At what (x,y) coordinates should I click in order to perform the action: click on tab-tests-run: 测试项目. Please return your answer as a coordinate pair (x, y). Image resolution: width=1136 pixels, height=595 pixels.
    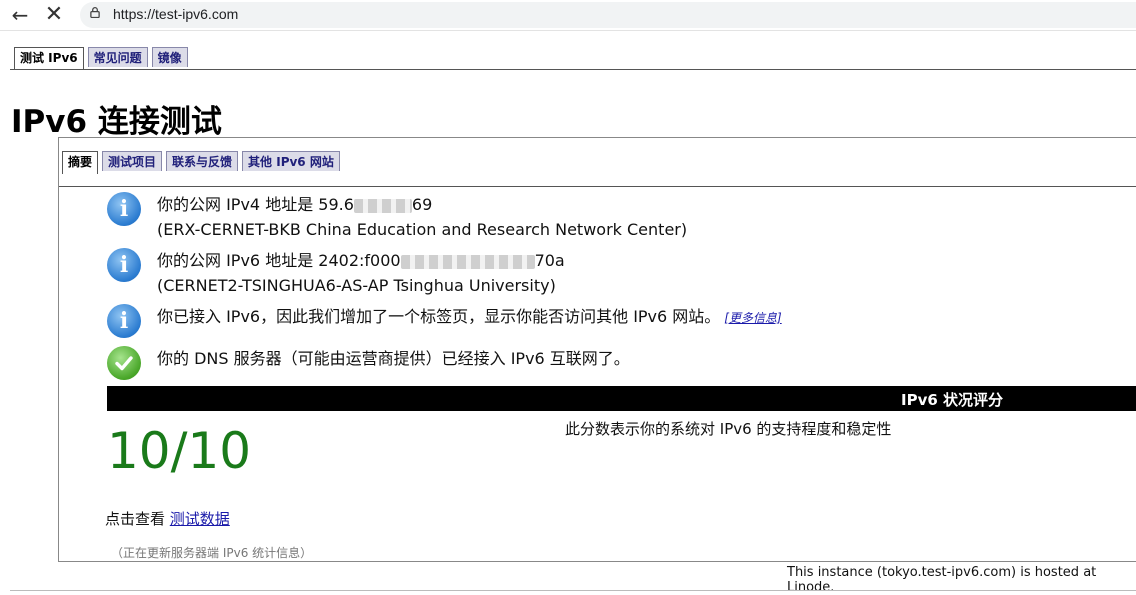
    Looking at the image, I should click on (132, 161).